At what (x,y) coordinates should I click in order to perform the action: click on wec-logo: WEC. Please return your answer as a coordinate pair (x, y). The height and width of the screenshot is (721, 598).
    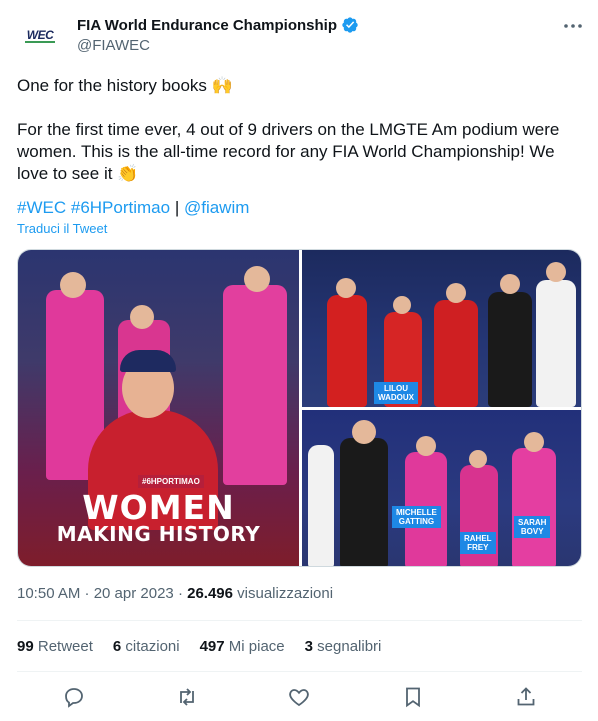
    Looking at the image, I should click on (40, 35).